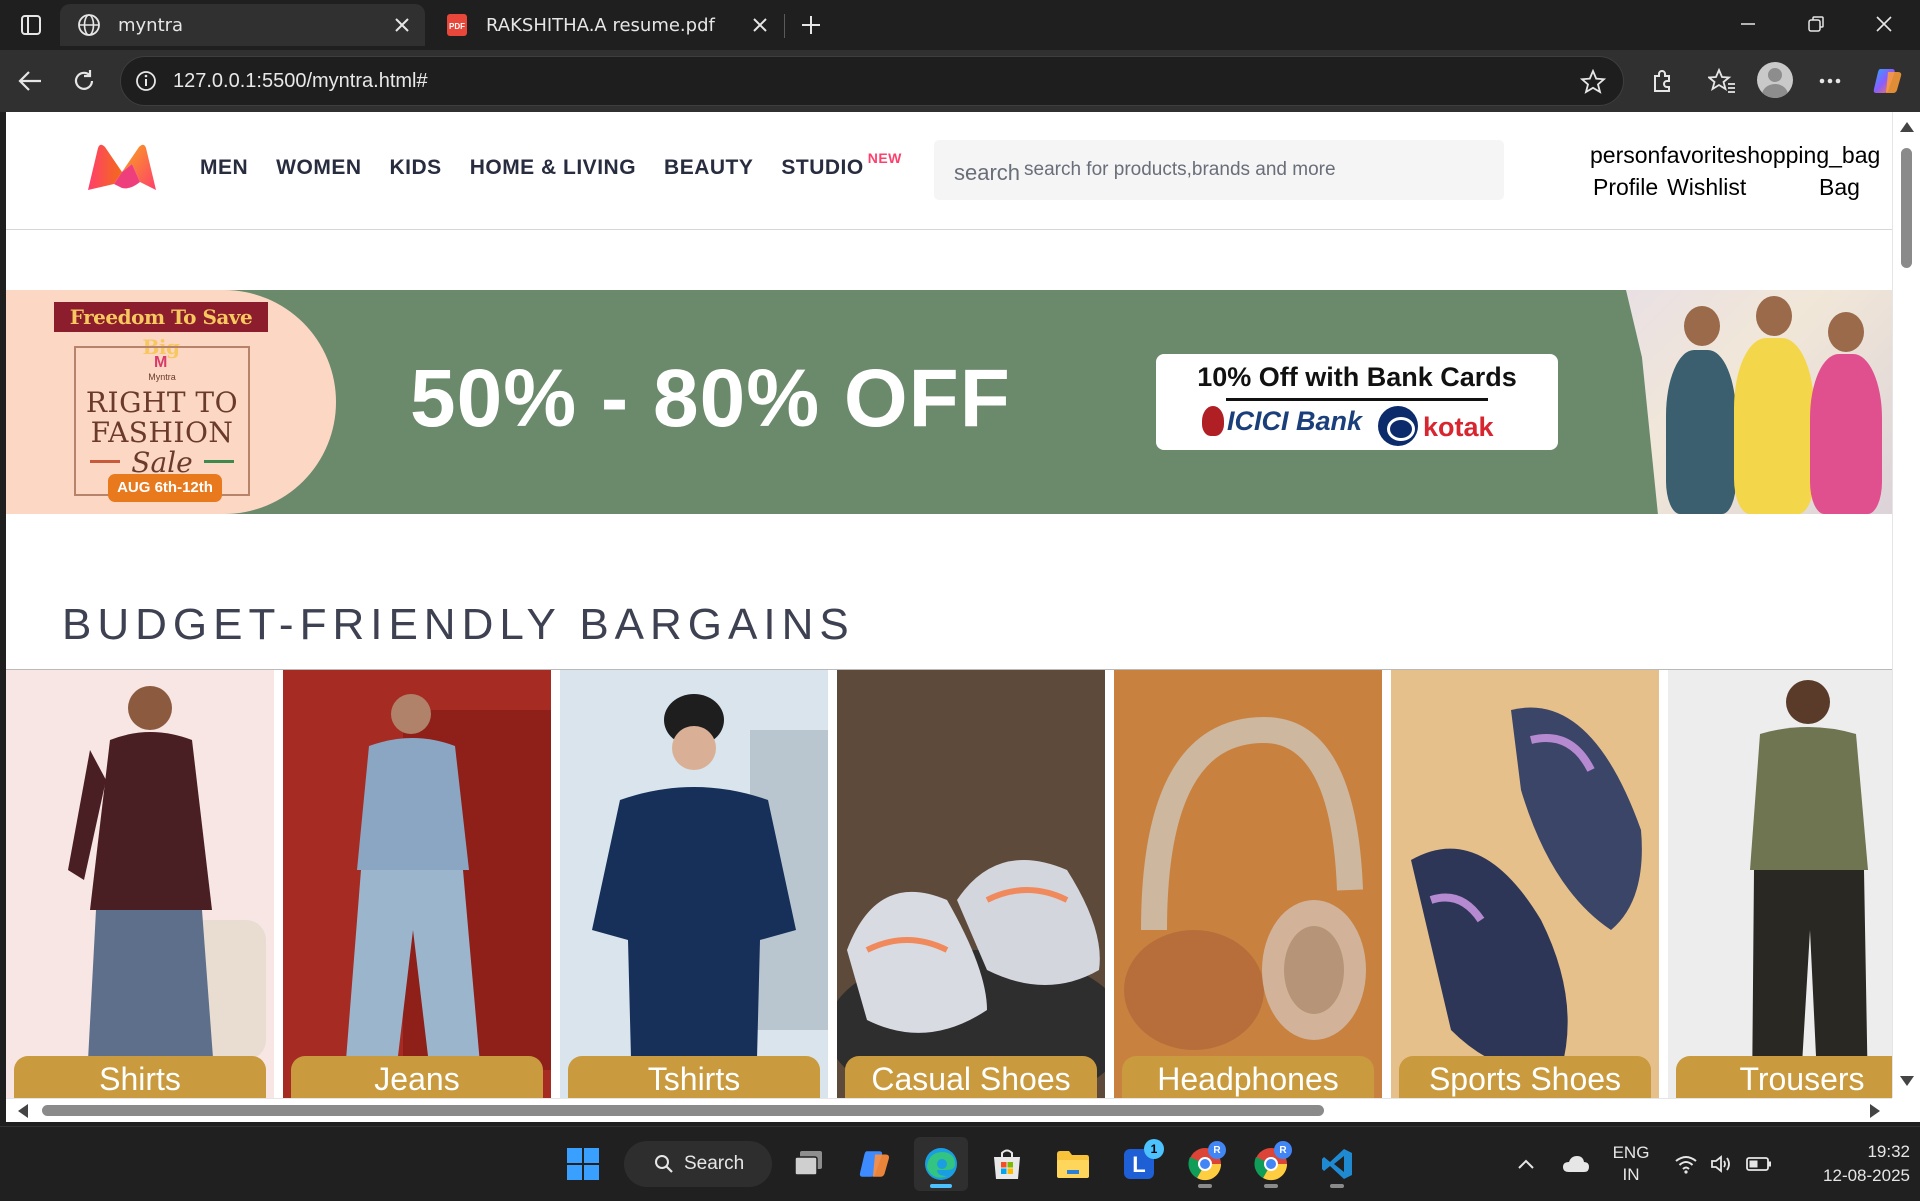 The width and height of the screenshot is (1920, 1201). Describe the element at coordinates (417, 1079) in the screenshot. I see `card-label: Jeans` at that location.